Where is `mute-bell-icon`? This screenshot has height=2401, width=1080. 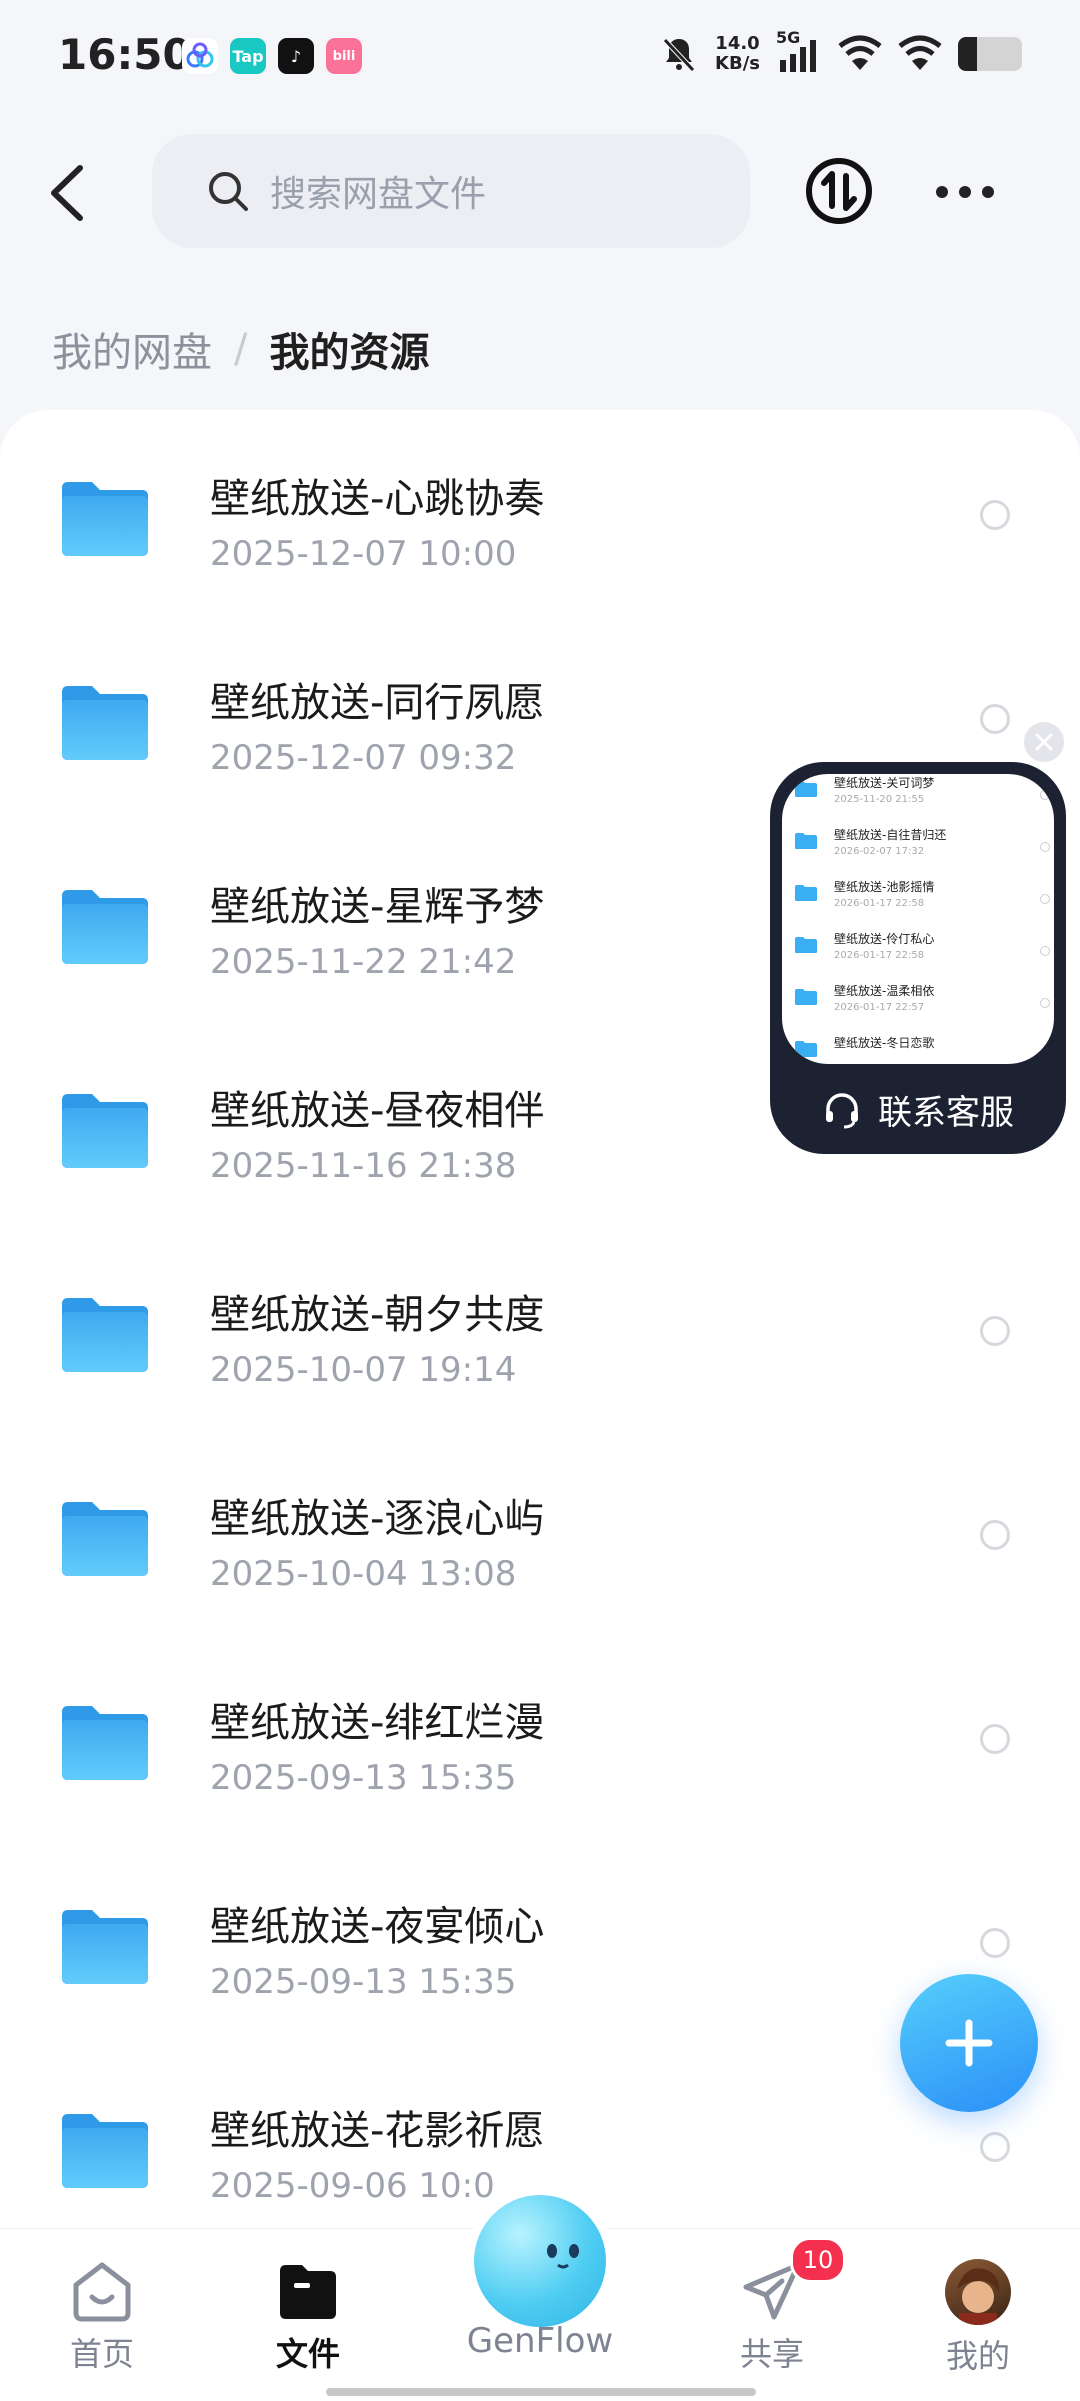
mute-bell-icon is located at coordinates (679, 55).